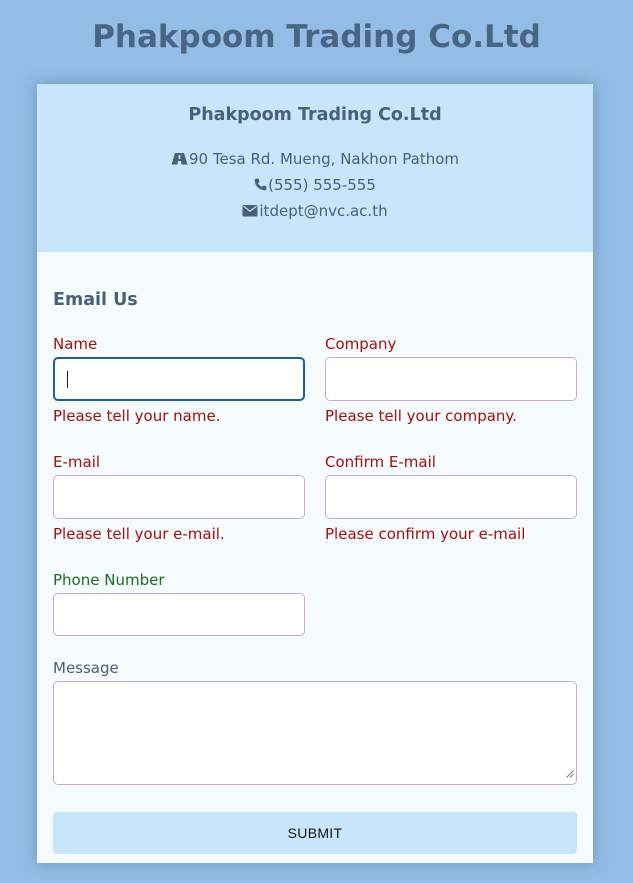  I want to click on submit-button: SUBMIT, so click(315, 833).